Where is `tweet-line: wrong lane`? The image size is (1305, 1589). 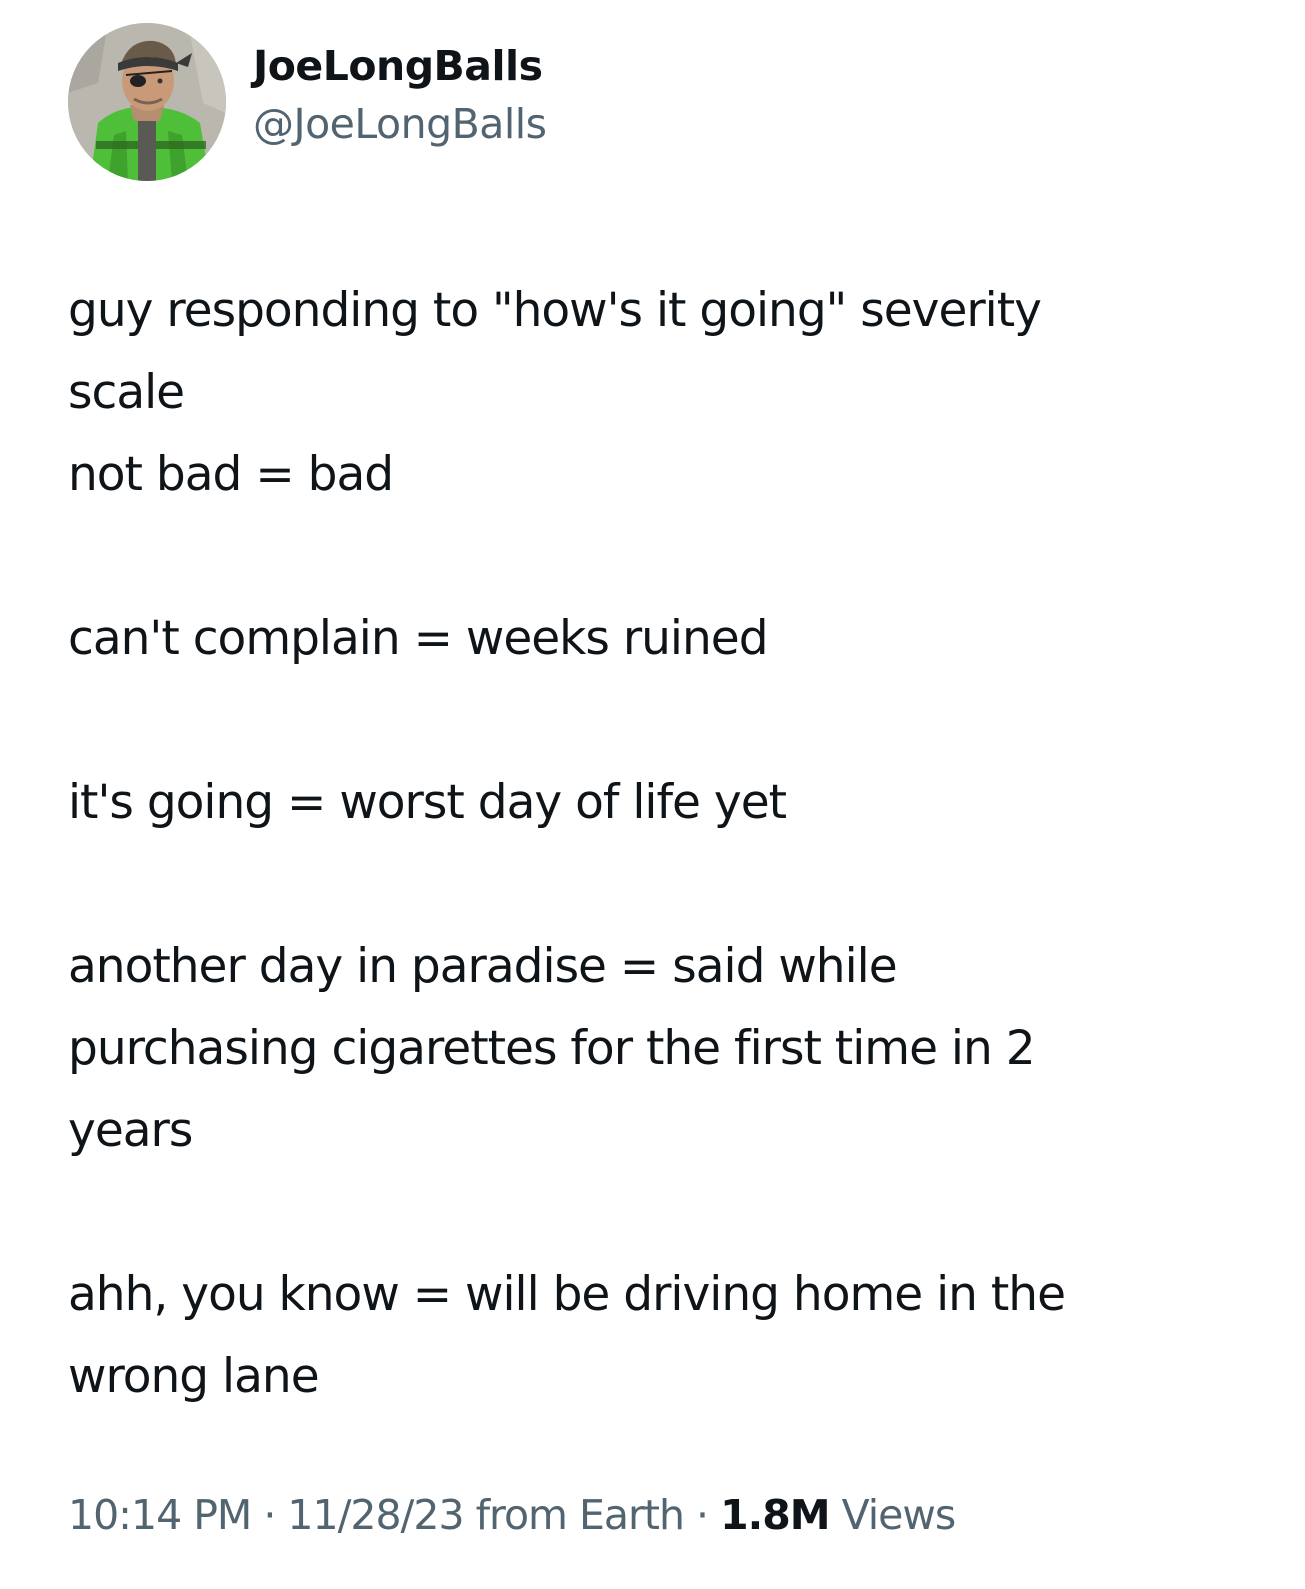 tweet-line: wrong lane is located at coordinates (194, 1376).